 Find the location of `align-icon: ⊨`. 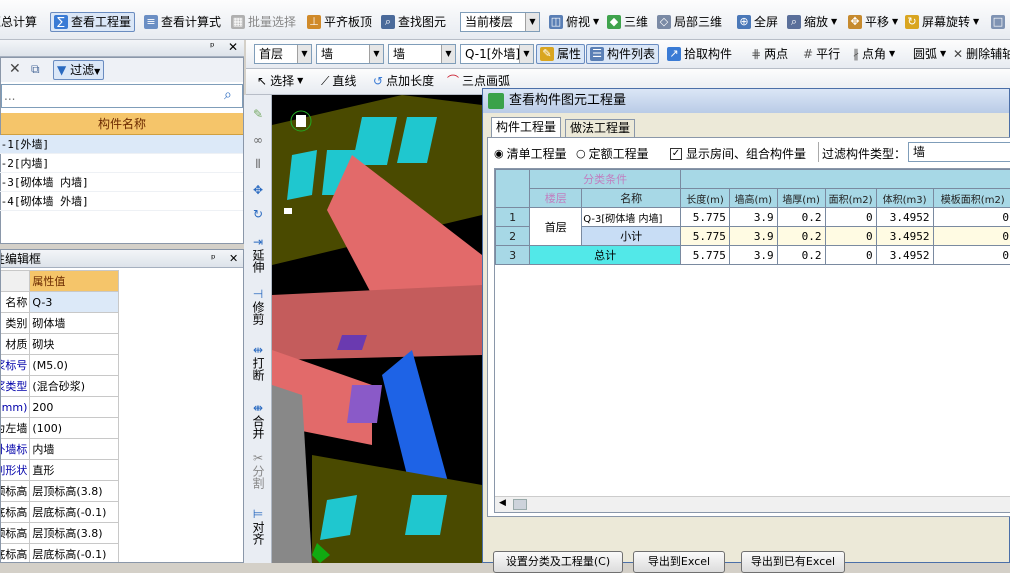

align-icon: ⊨ is located at coordinates (258, 514).